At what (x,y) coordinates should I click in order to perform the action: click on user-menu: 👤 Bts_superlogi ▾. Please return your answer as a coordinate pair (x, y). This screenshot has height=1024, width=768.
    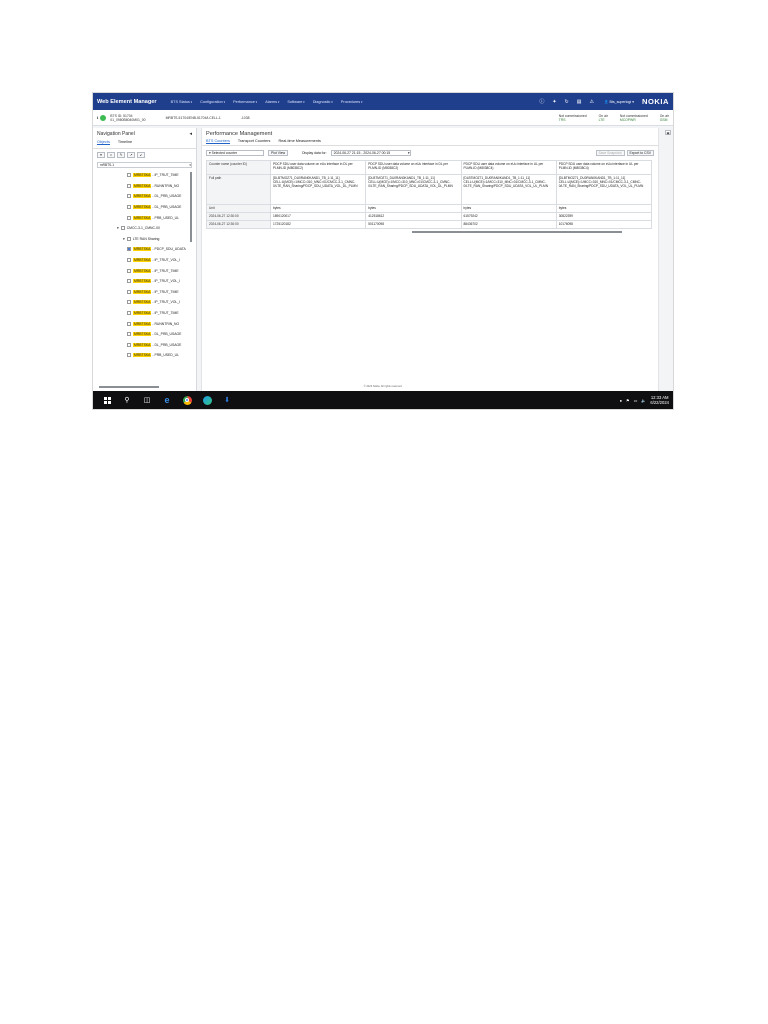
    Looking at the image, I should click on (619, 102).